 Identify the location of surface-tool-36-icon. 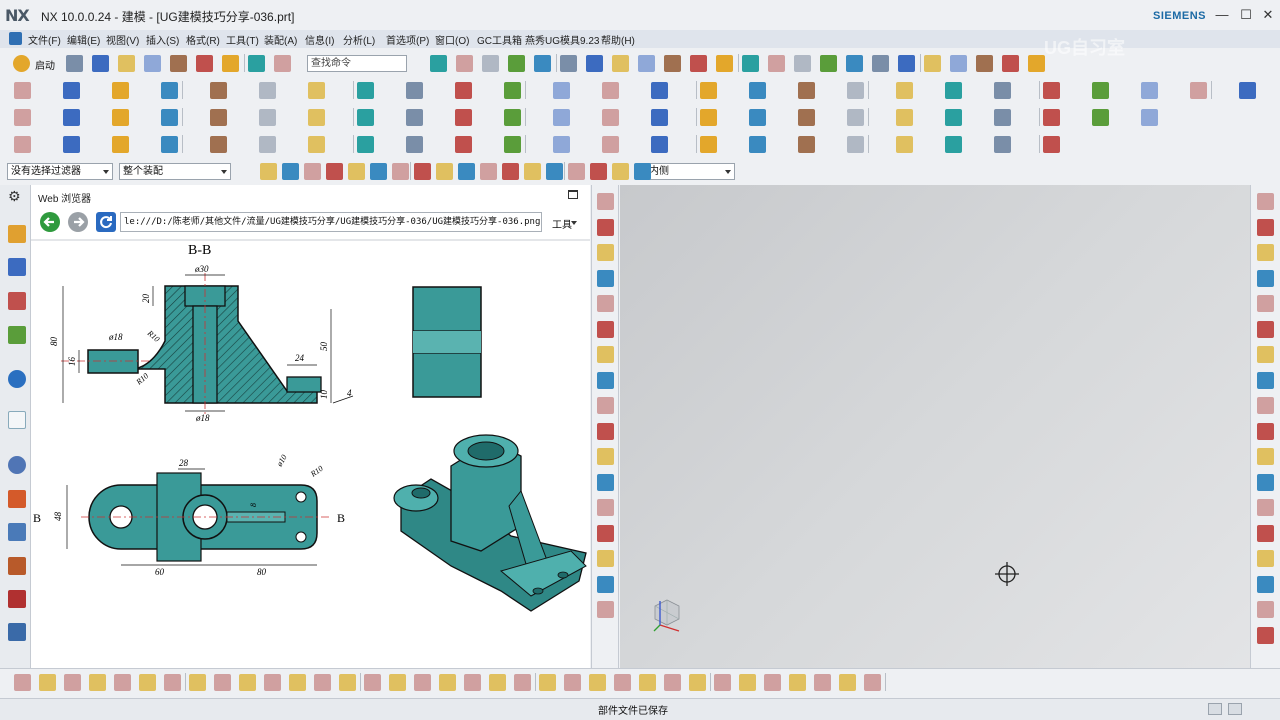
(904, 117).